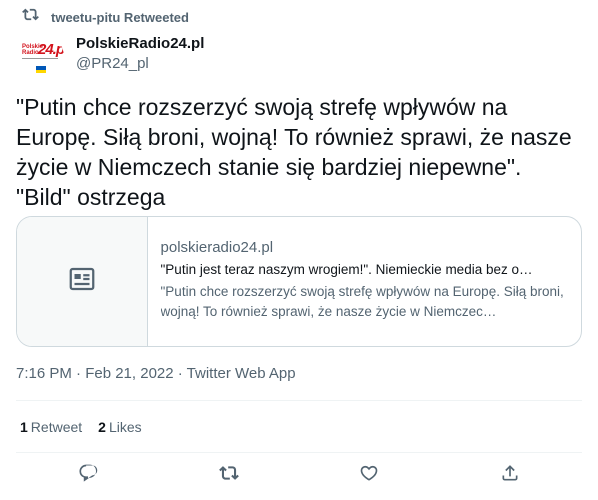 The width and height of the screenshot is (598, 500). I want to click on share-icon, so click(510, 475).